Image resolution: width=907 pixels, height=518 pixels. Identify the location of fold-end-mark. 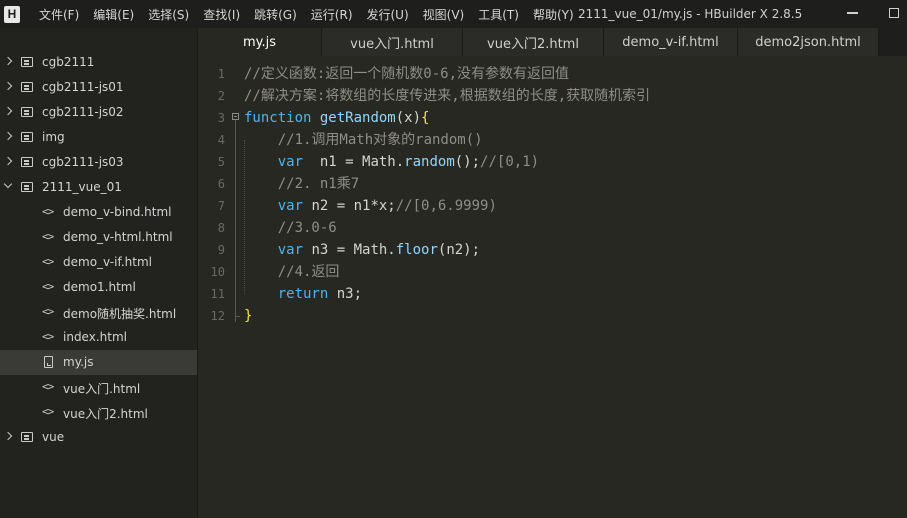
(237, 316).